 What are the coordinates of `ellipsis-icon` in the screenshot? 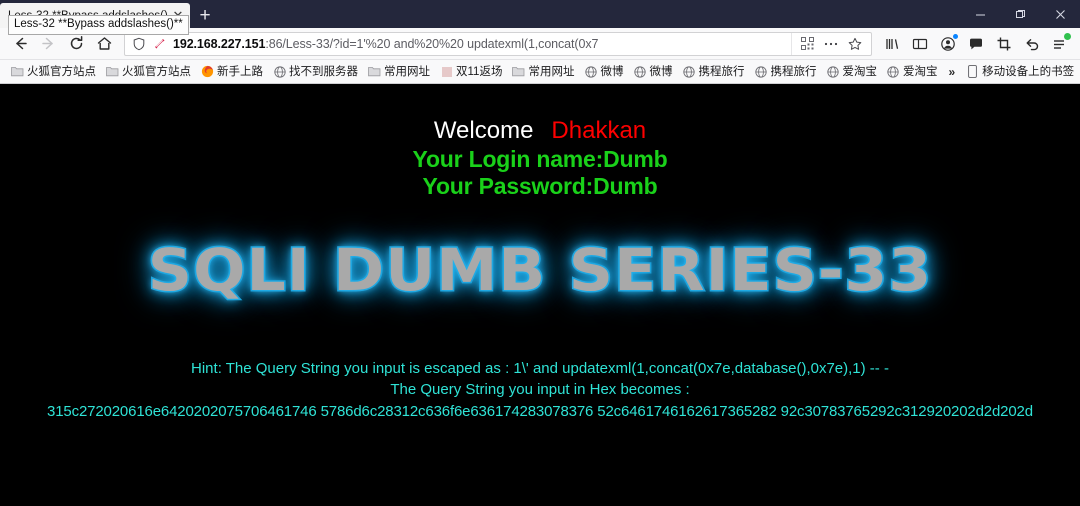 It's located at (831, 44).